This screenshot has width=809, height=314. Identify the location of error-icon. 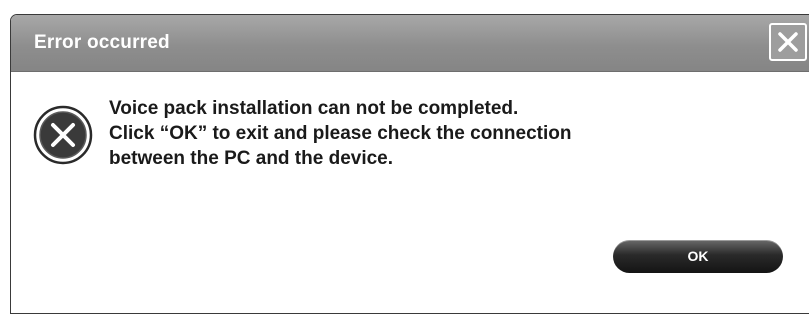
(63, 135).